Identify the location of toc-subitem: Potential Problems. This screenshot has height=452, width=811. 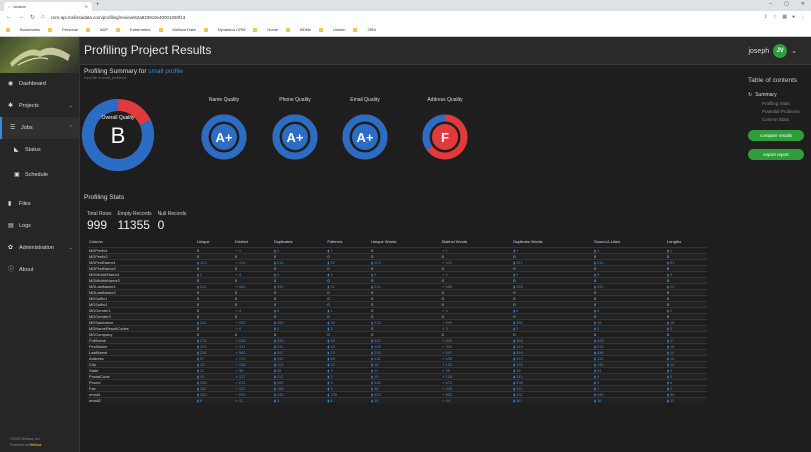
(786, 111).